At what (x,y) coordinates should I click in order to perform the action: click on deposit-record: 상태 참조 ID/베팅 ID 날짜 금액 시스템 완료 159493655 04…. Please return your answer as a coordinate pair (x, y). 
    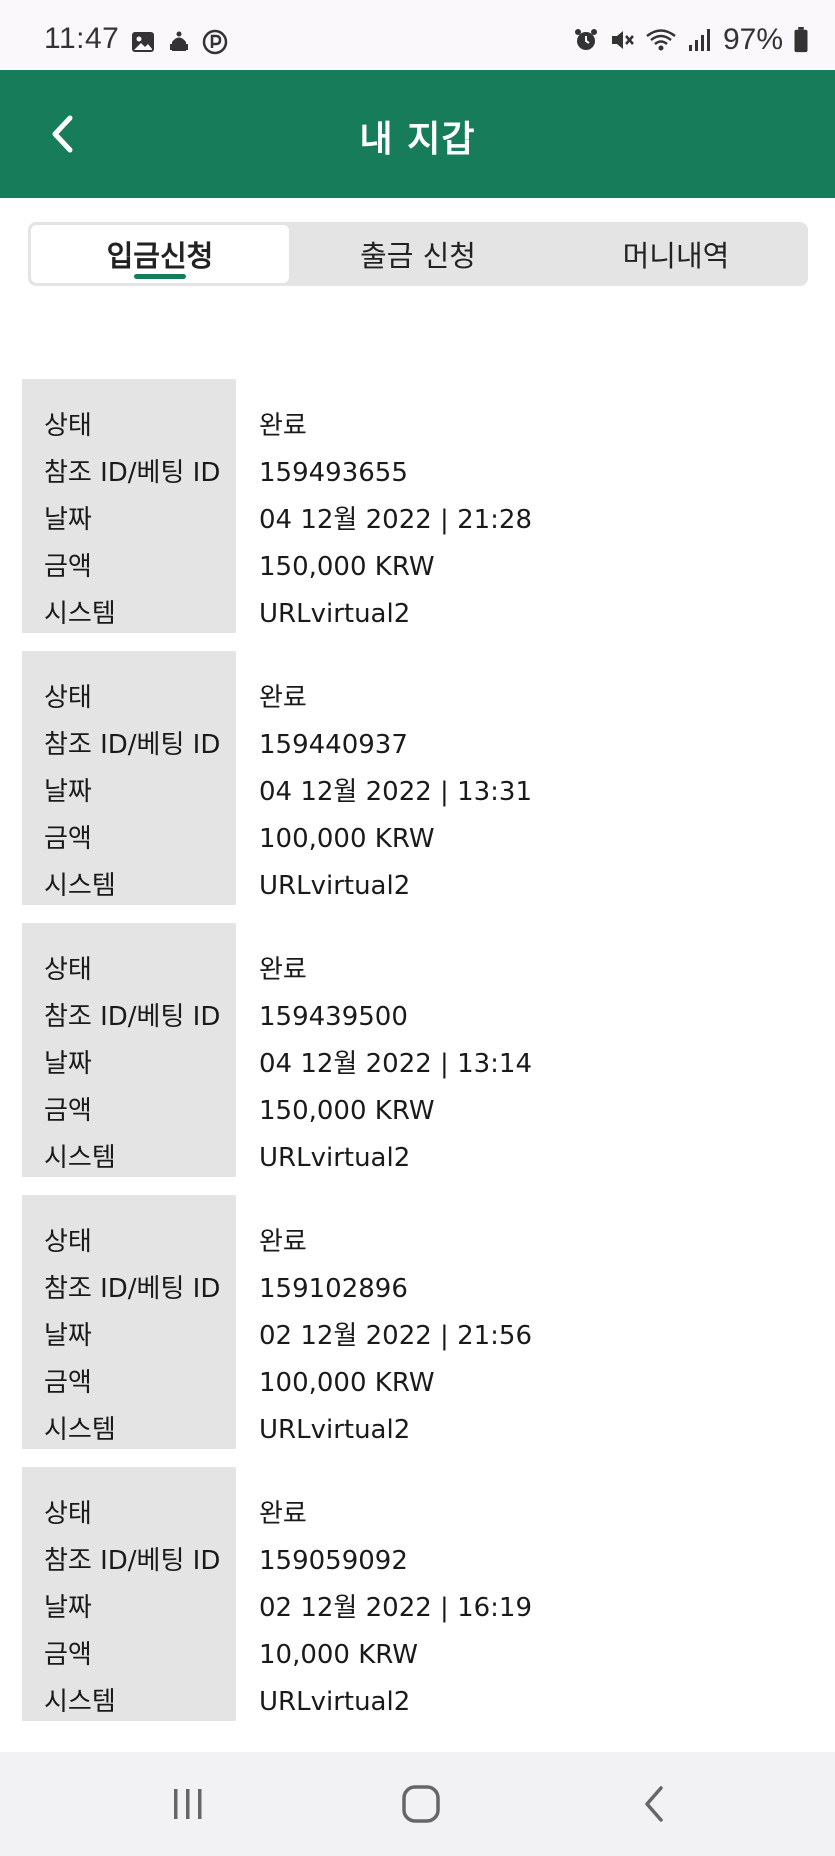
    Looking at the image, I should click on (417, 506).